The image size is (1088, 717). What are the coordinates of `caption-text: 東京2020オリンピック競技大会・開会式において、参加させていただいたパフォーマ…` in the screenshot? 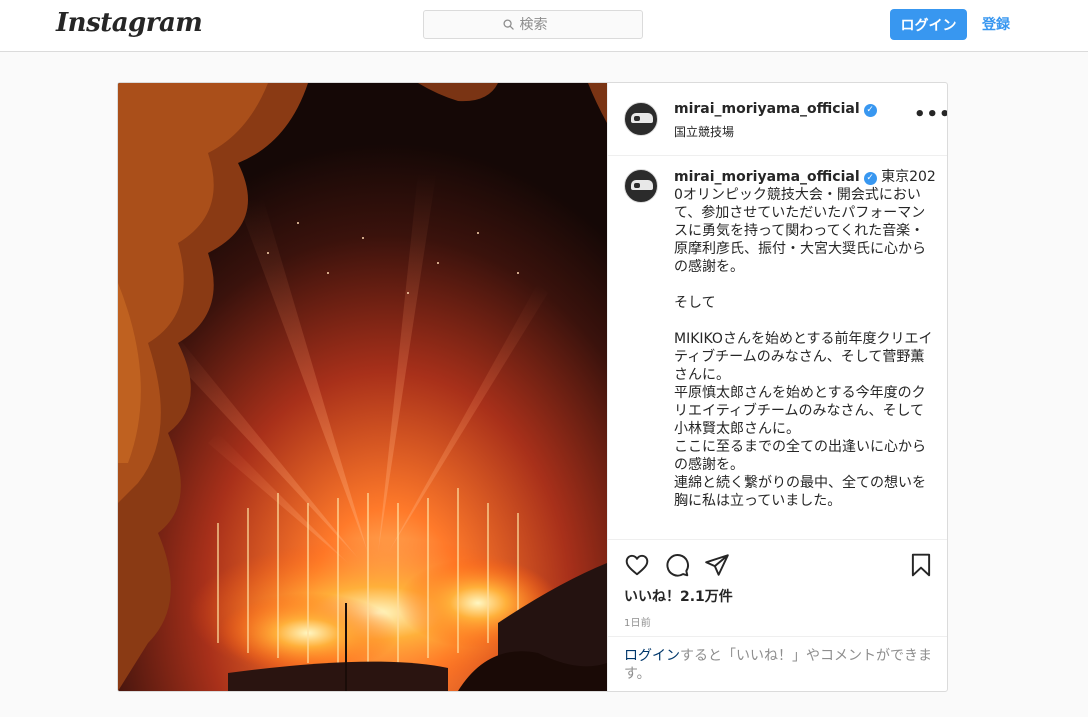 It's located at (805, 339).